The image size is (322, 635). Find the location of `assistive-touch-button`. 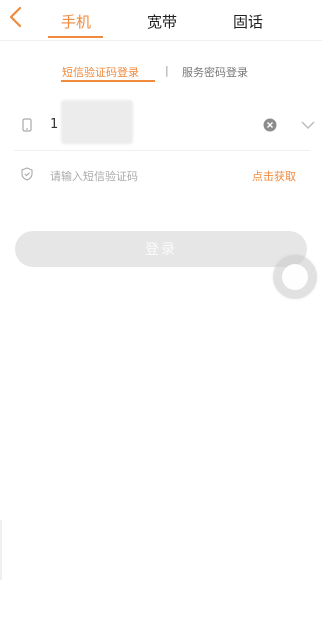

assistive-touch-button is located at coordinates (295, 277).